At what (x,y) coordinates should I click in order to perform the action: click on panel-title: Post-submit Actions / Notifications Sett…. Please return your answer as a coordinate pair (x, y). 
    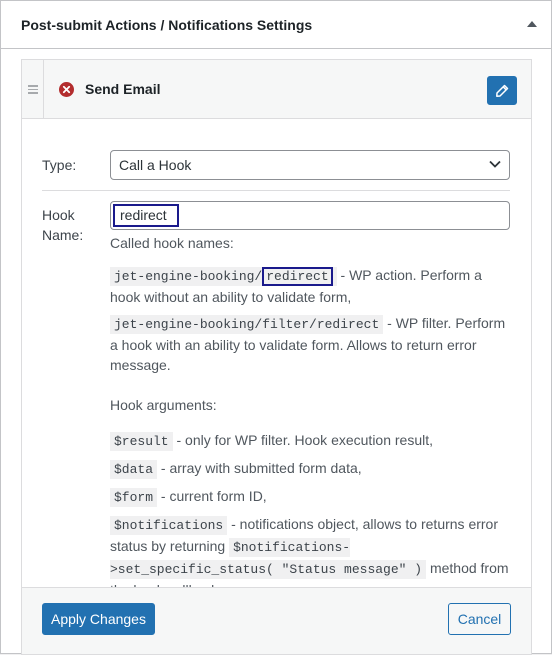
    Looking at the image, I should click on (167, 24).